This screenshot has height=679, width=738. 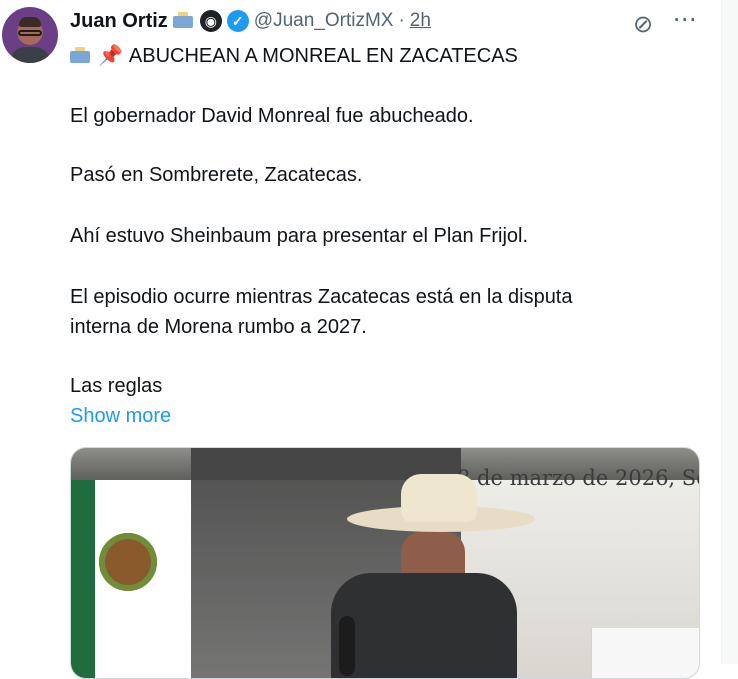 I want to click on media-date-text: 8 de marzo de 2026, So, so click(x=578, y=478).